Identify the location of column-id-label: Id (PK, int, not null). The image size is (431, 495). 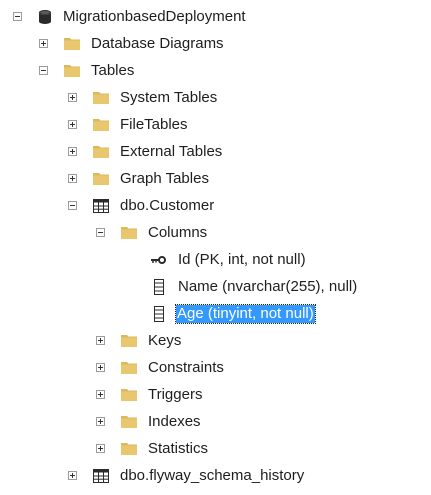
(242, 260).